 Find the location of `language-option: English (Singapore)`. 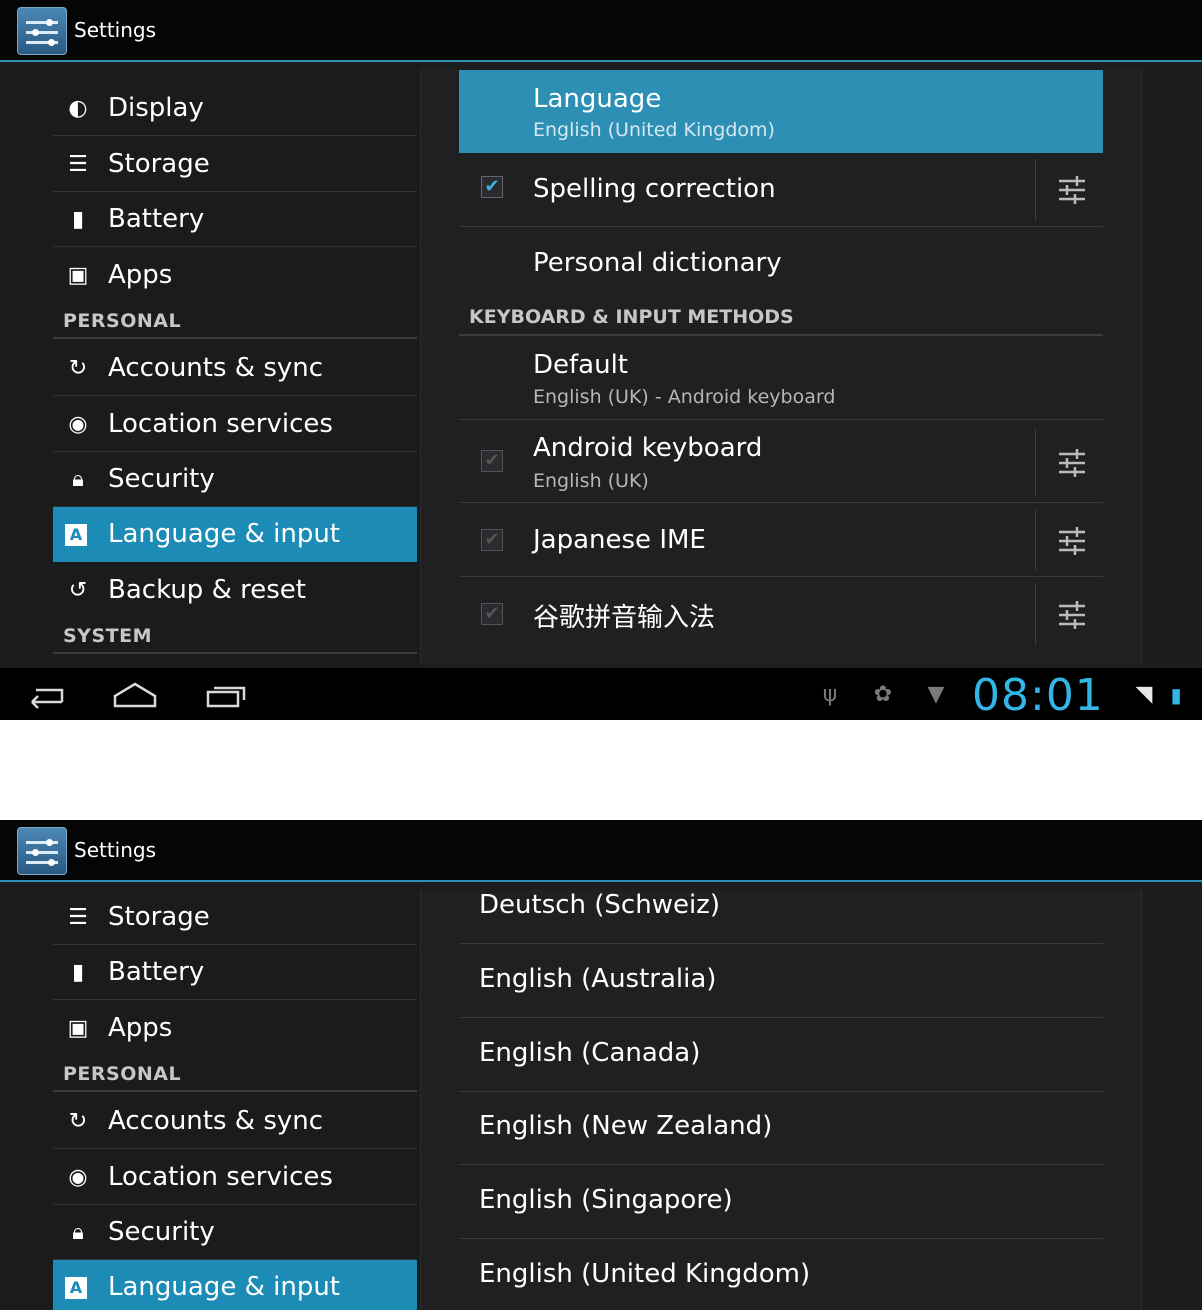

language-option: English (Singapore) is located at coordinates (781, 1202).